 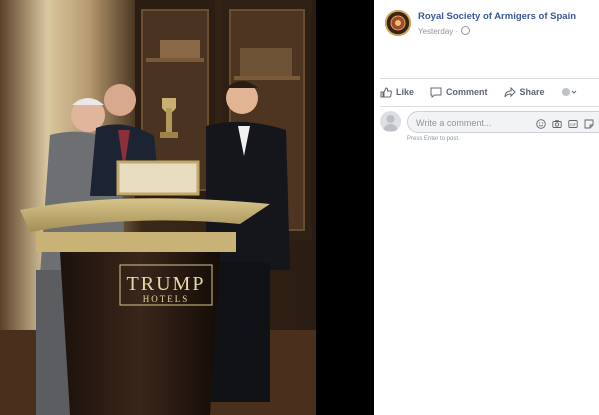 I want to click on podium-sub-text: HOTELS, so click(x=166, y=299).